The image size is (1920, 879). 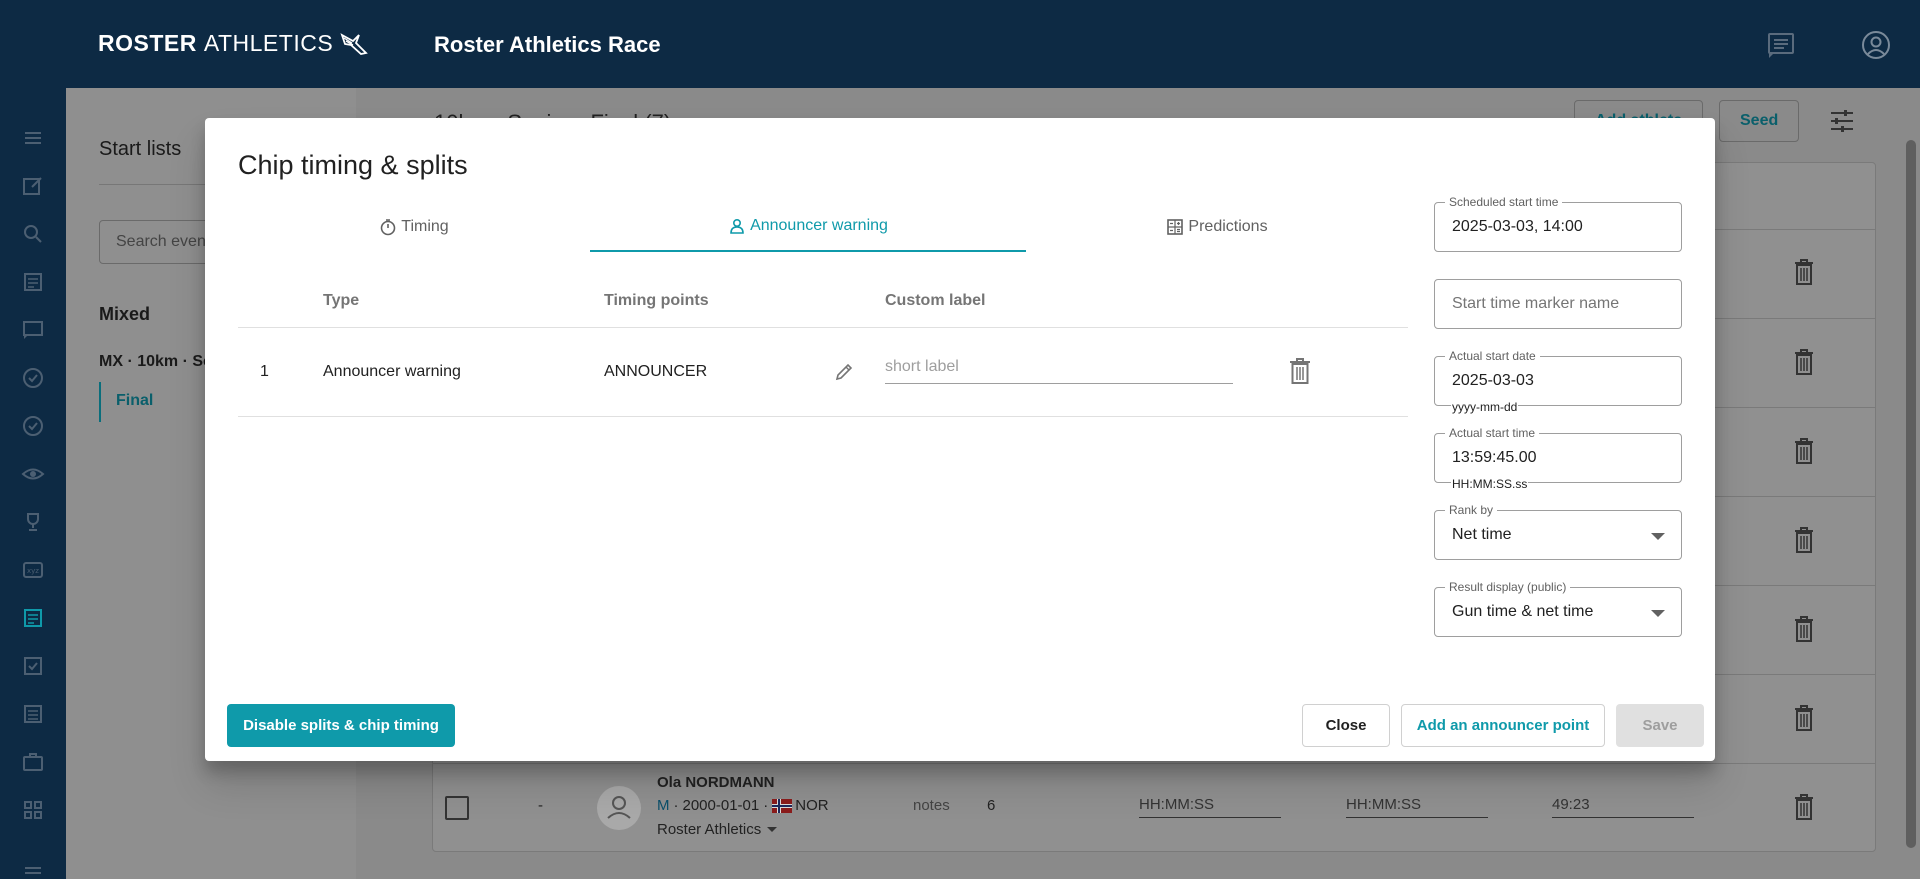 I want to click on edit-icon, so click(x=33, y=186).